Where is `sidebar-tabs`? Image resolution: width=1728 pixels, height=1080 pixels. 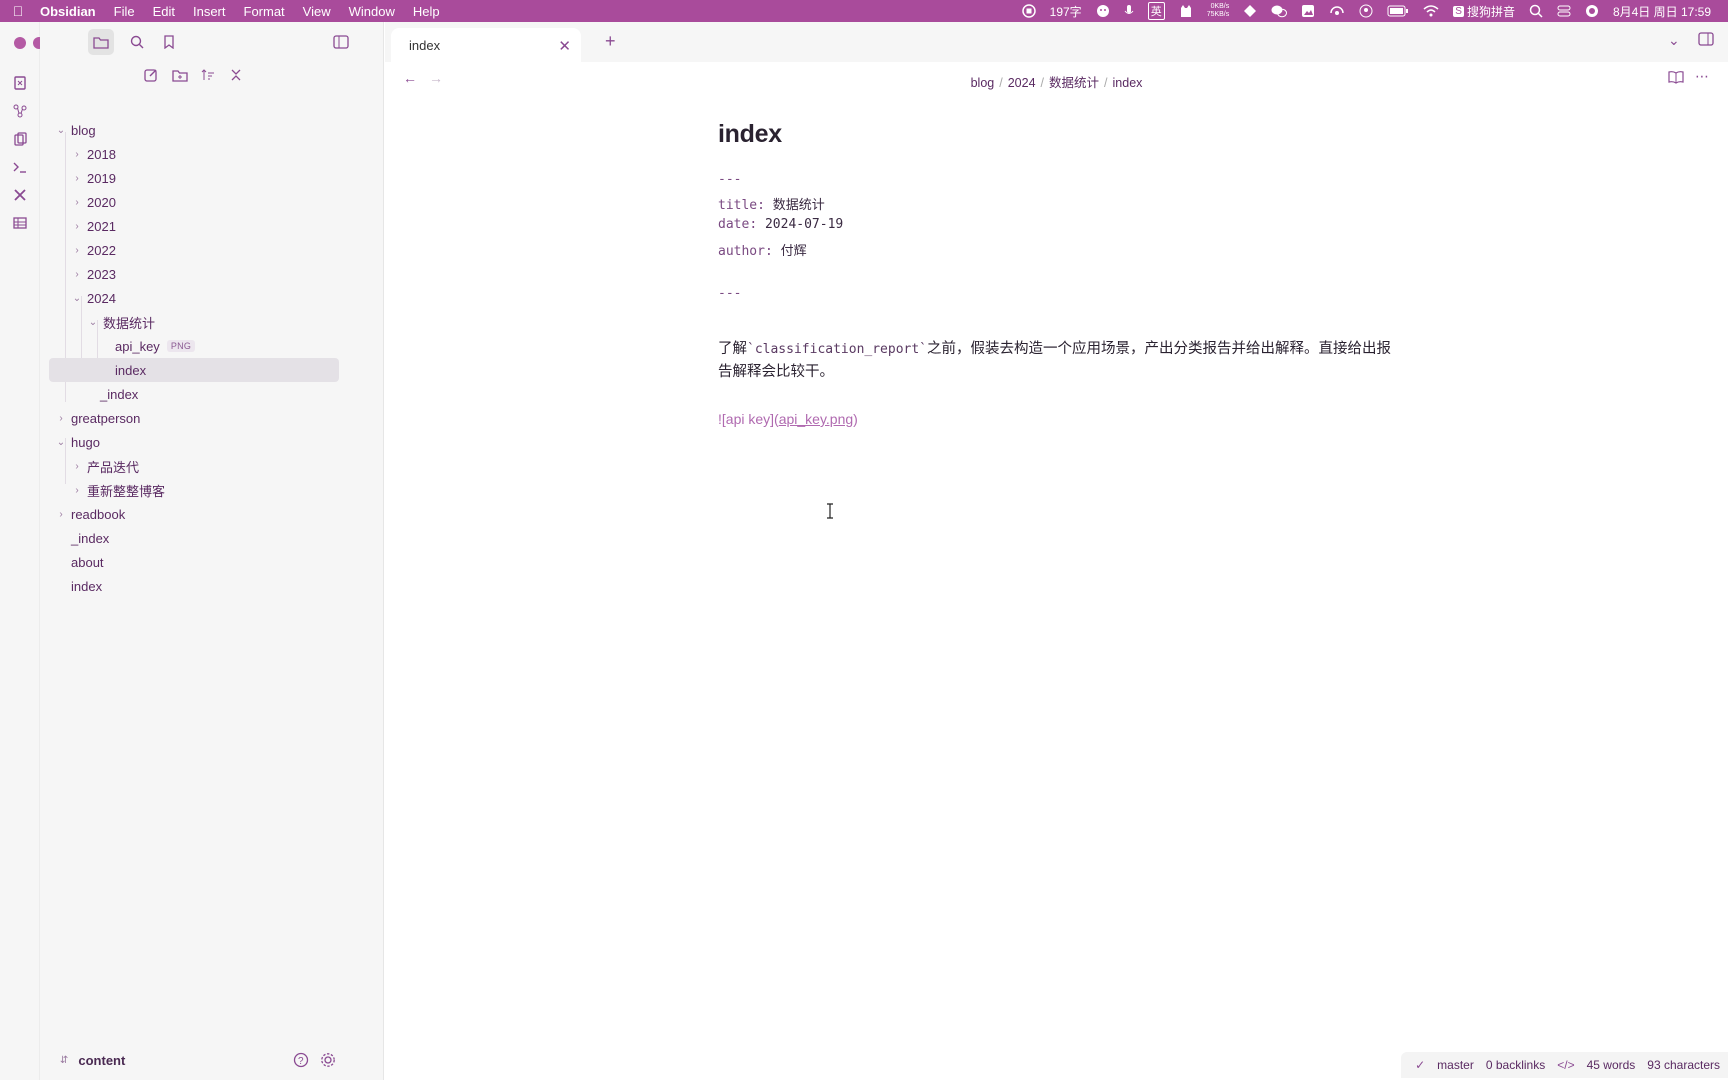
sidebar-tabs is located at coordinates (212, 52).